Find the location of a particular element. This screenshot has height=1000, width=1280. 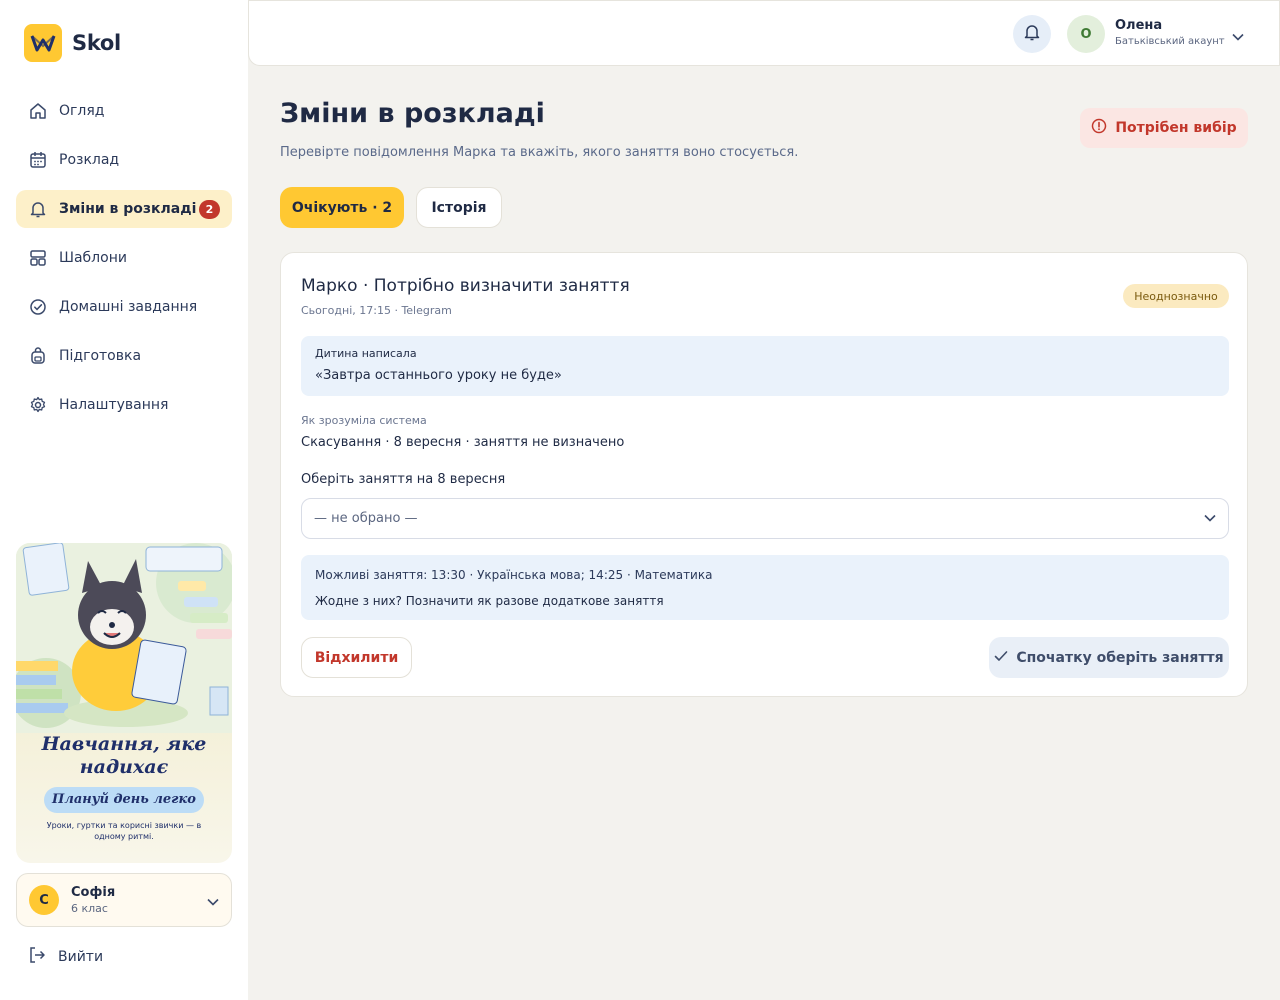

logout-button: Вийти is located at coordinates (65, 957).